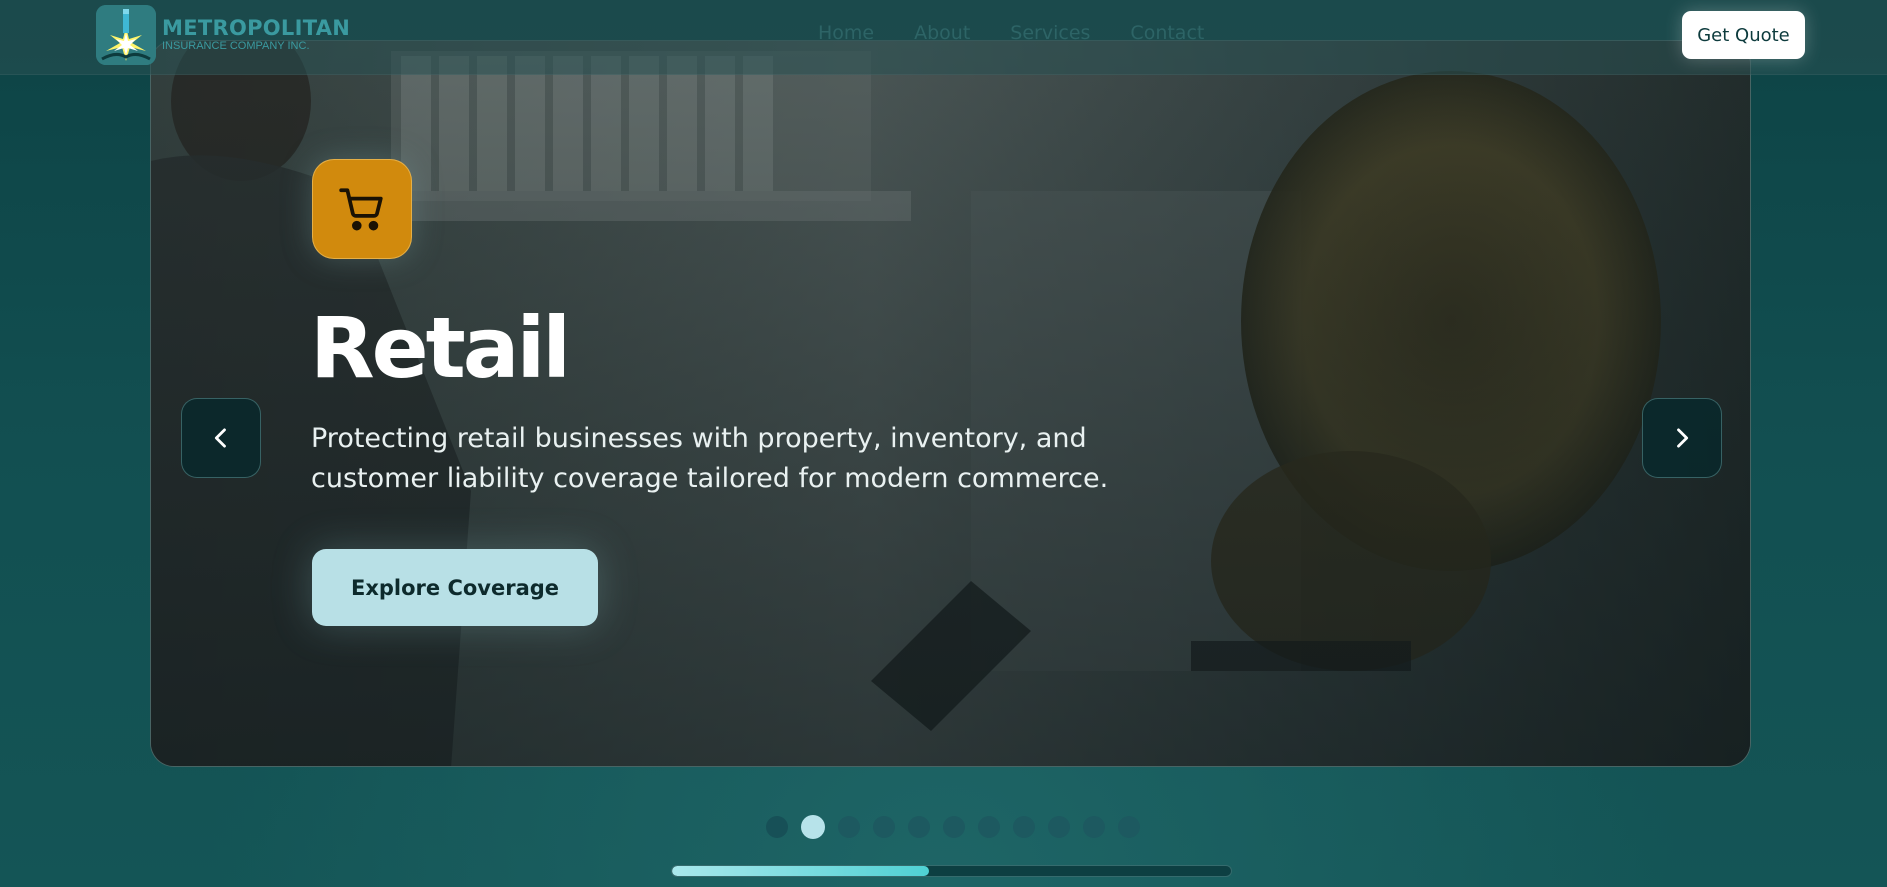  What do you see at coordinates (951, 871) in the screenshot?
I see `slide-progress-bar` at bounding box center [951, 871].